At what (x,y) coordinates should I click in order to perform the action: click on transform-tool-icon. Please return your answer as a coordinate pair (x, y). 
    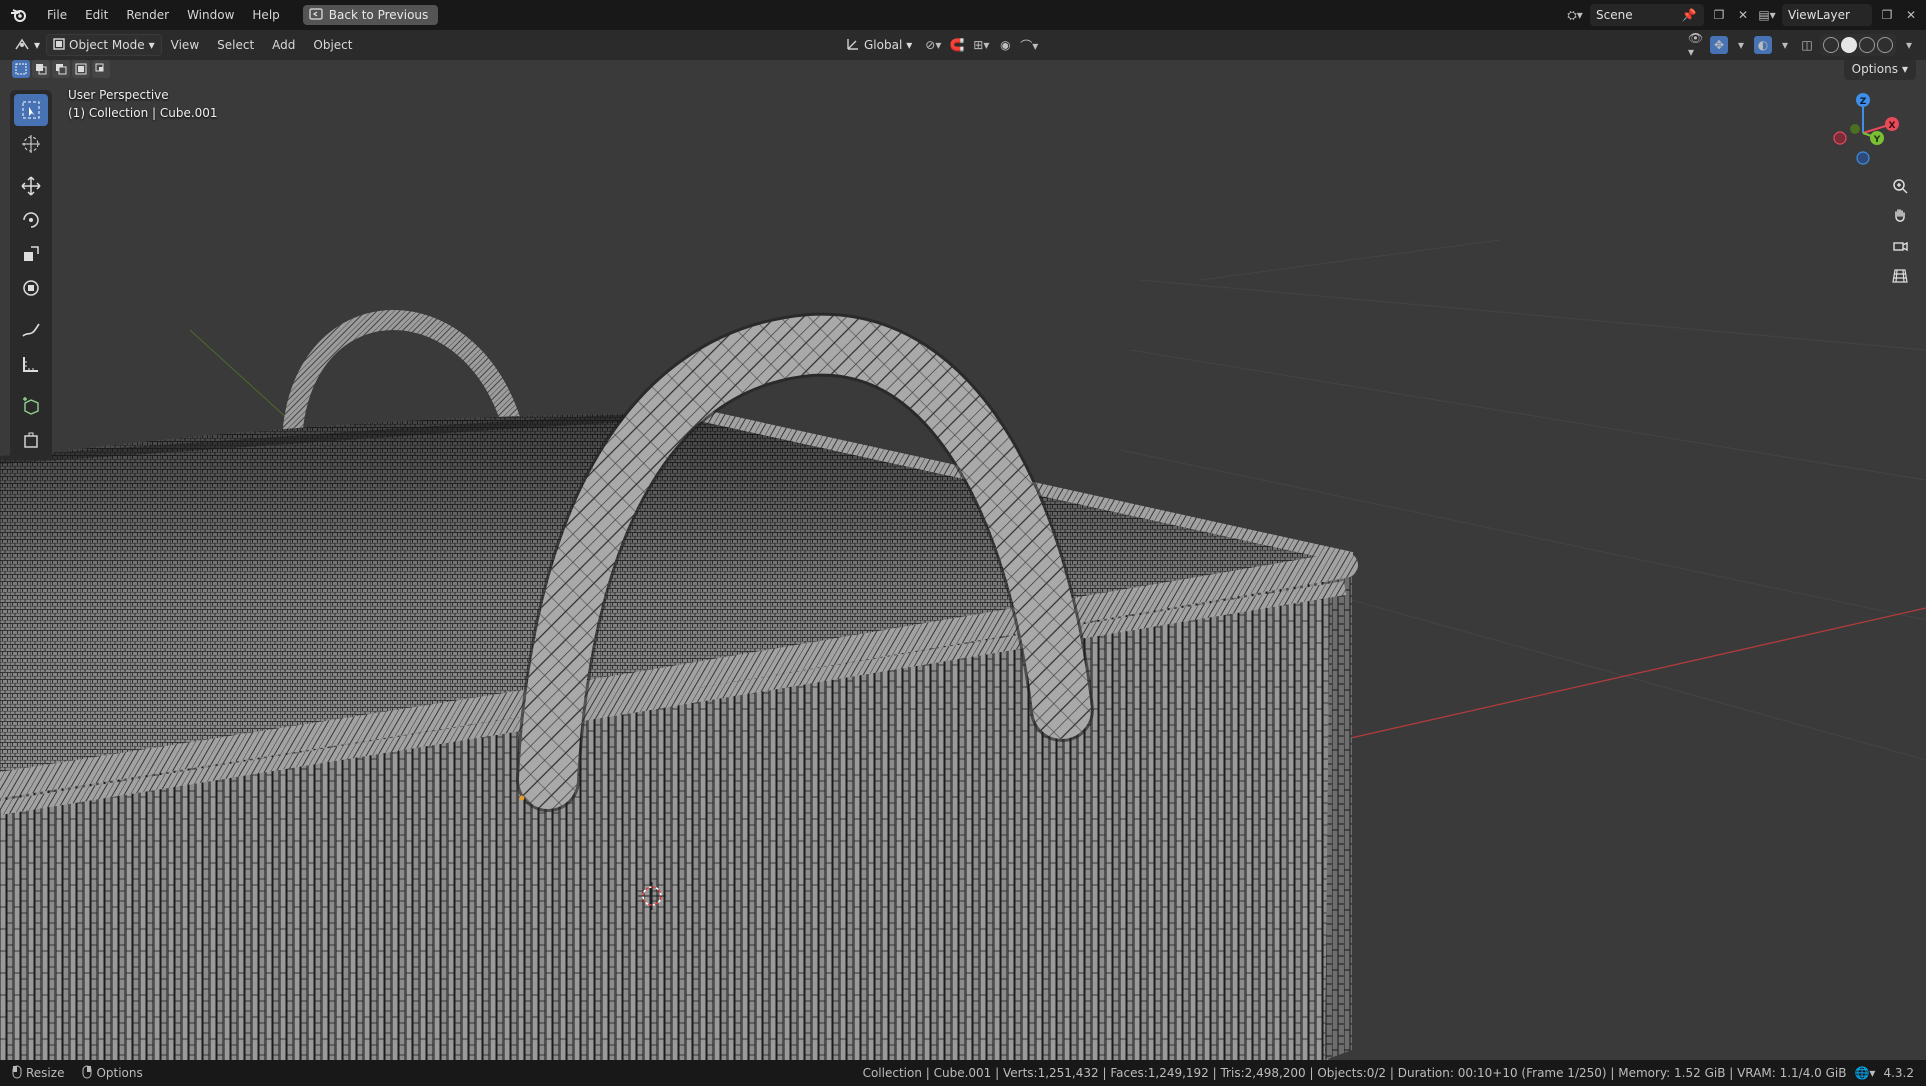
    Looking at the image, I should click on (31, 288).